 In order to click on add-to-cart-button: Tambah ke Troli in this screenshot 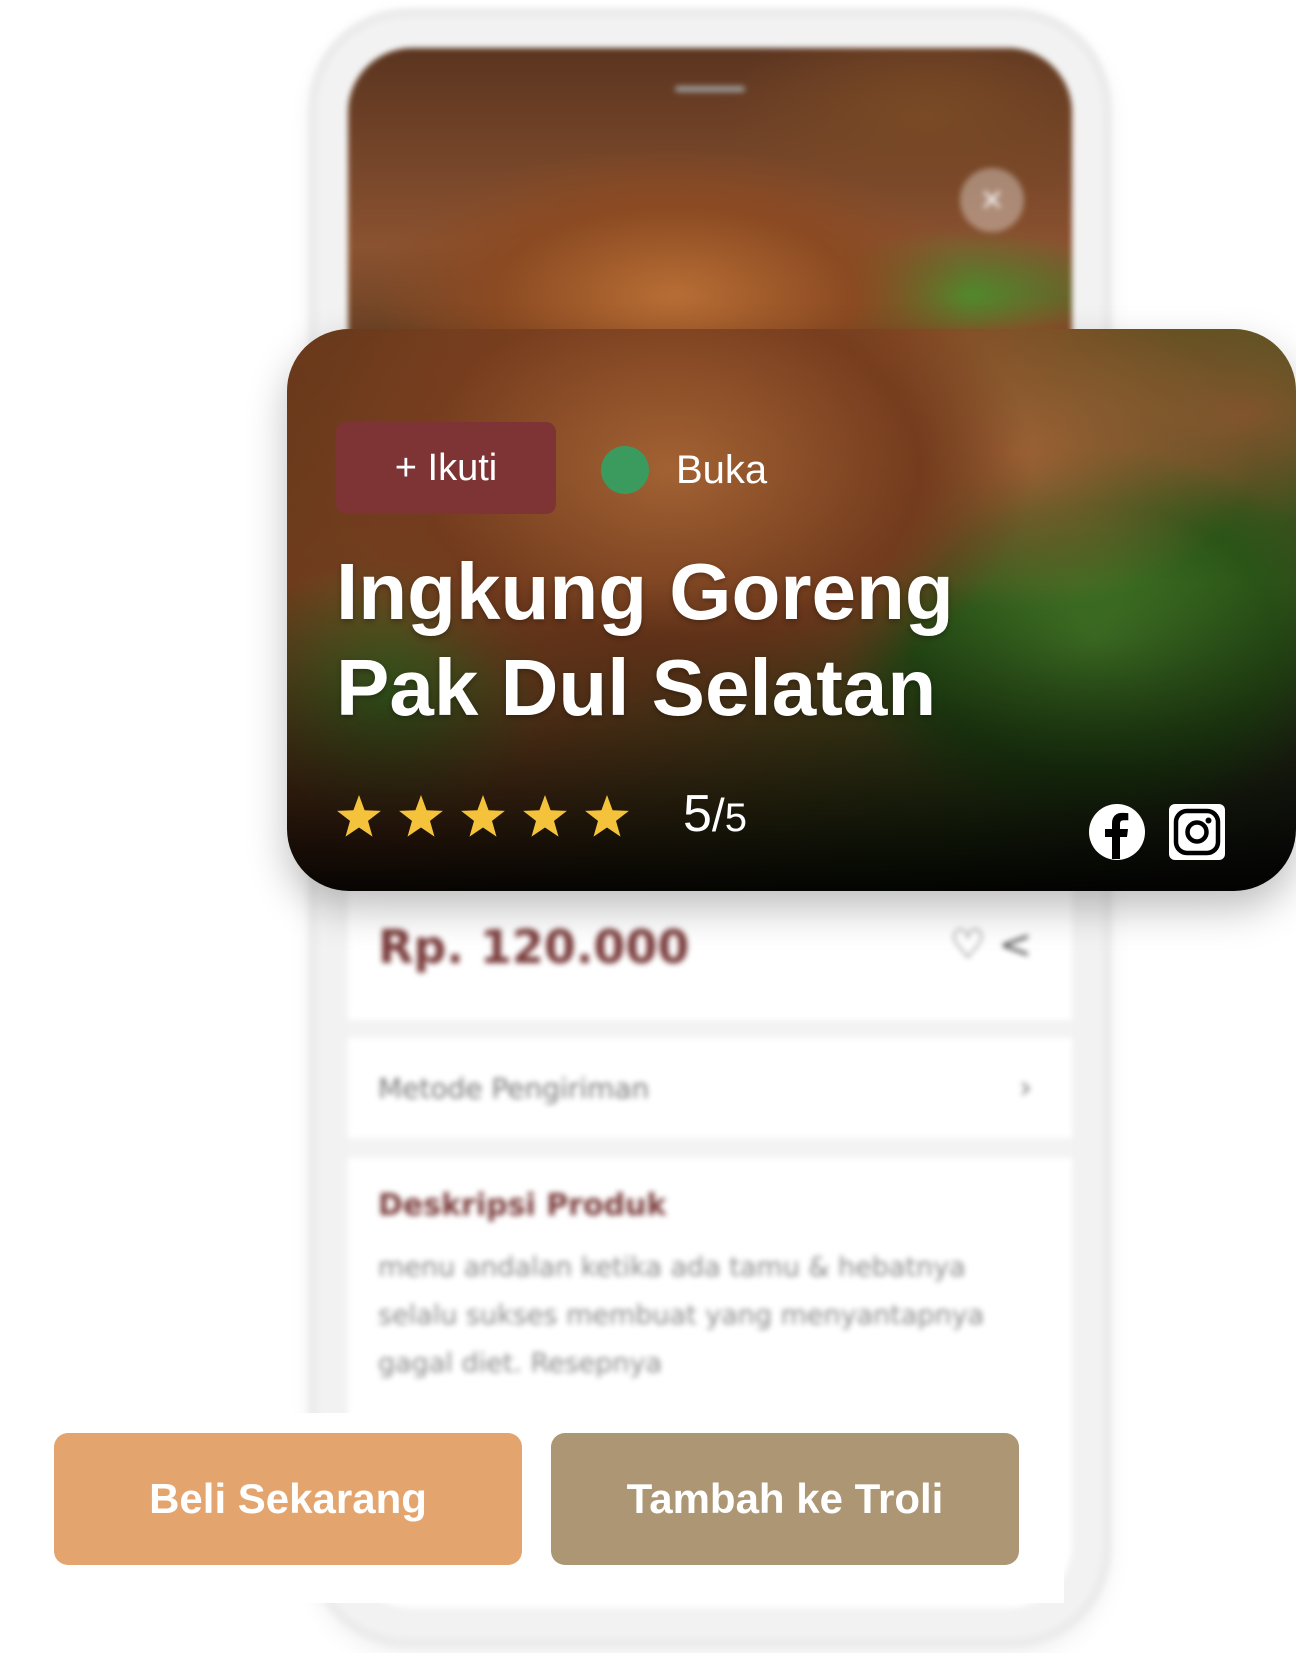, I will do `click(785, 1499)`.